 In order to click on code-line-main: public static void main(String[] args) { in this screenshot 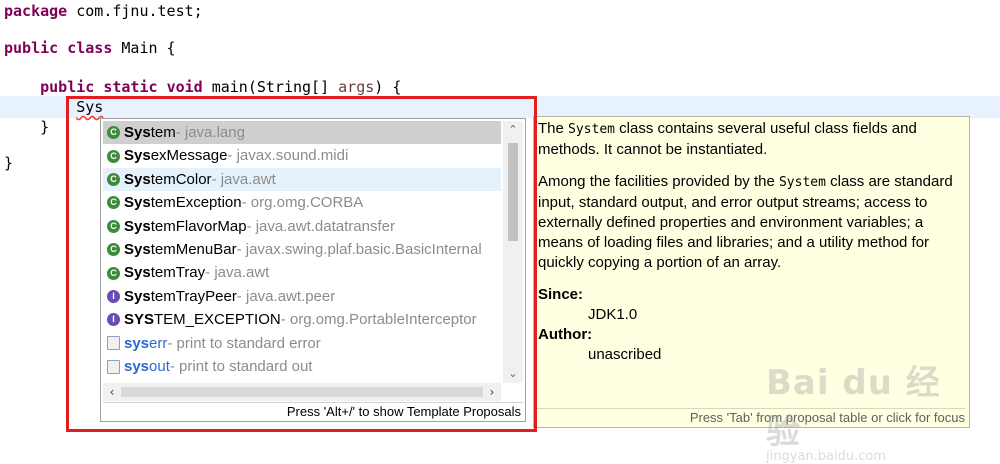, I will do `click(202, 87)`.